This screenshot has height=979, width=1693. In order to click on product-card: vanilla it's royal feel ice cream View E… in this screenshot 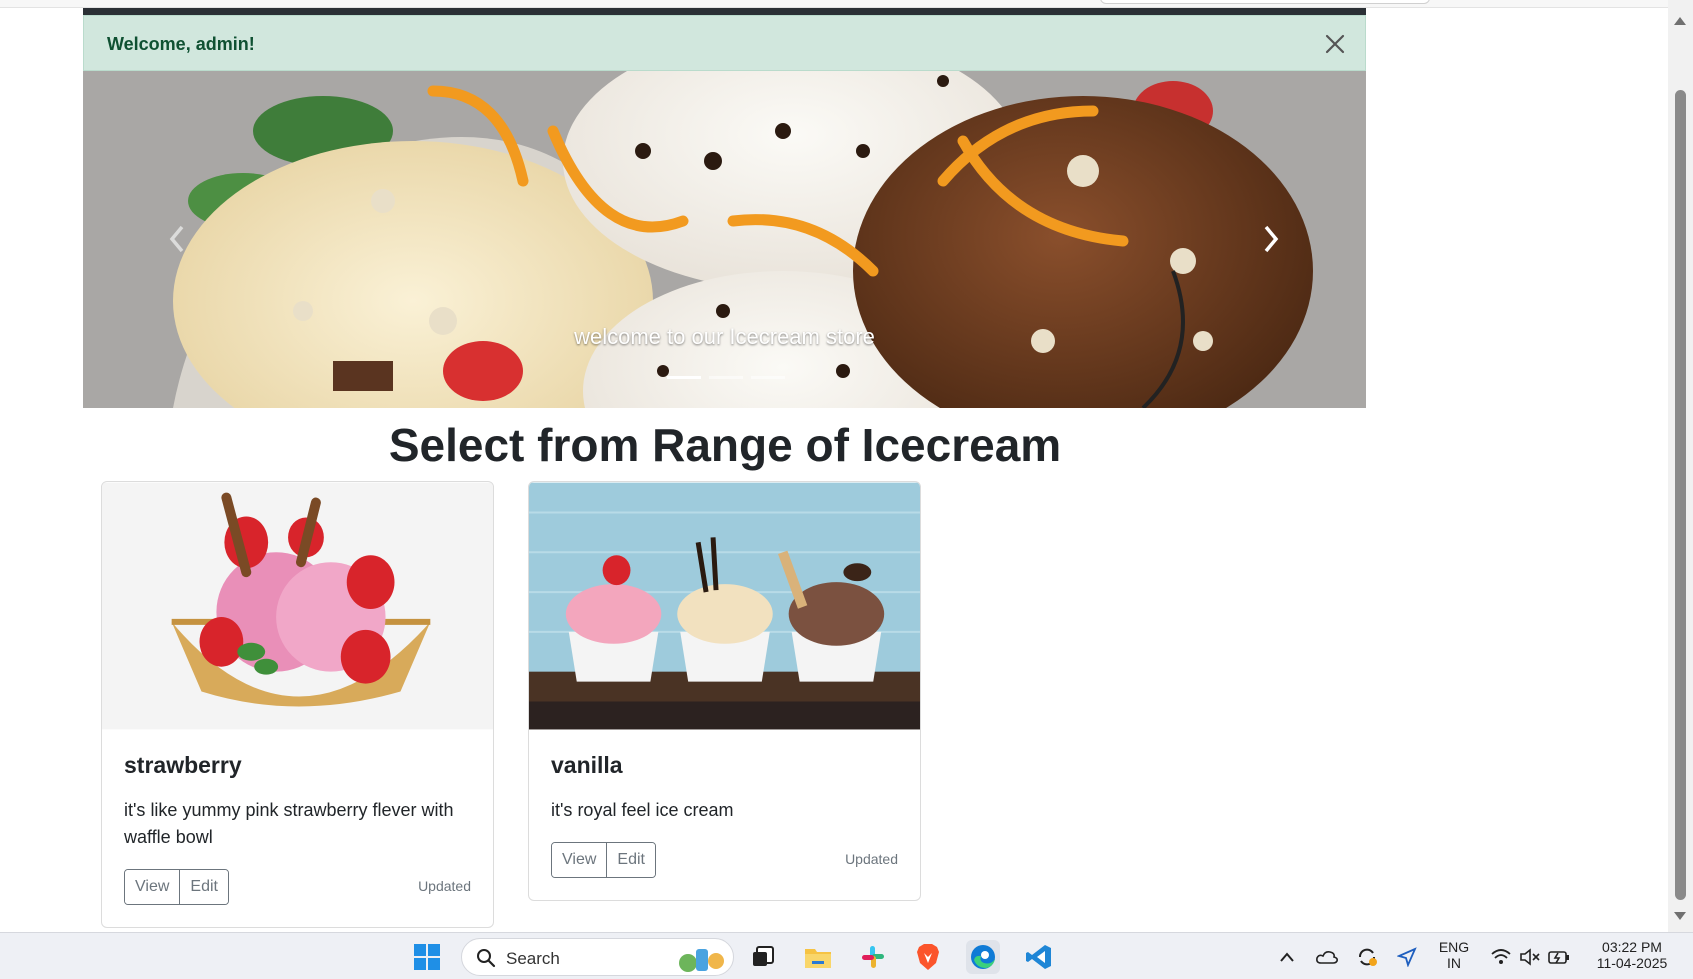, I will do `click(724, 691)`.